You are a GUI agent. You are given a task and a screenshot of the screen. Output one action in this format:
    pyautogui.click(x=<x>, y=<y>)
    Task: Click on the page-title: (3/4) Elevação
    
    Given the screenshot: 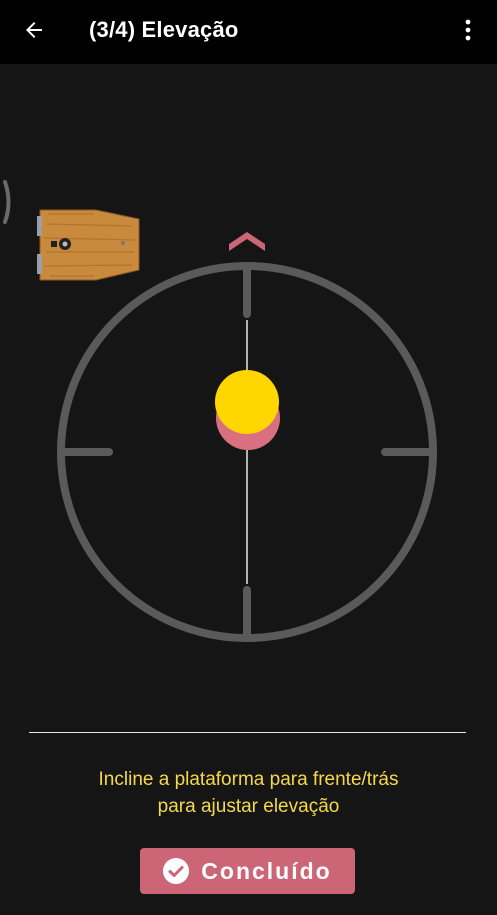 What is the action you would take?
    pyautogui.click(x=164, y=29)
    